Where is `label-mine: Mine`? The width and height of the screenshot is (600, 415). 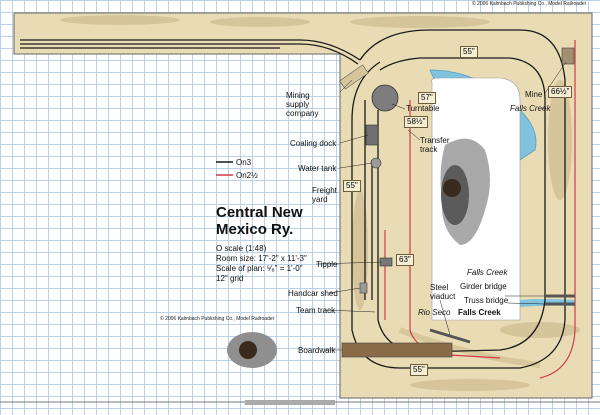
label-mine: Mine is located at coordinates (534, 94).